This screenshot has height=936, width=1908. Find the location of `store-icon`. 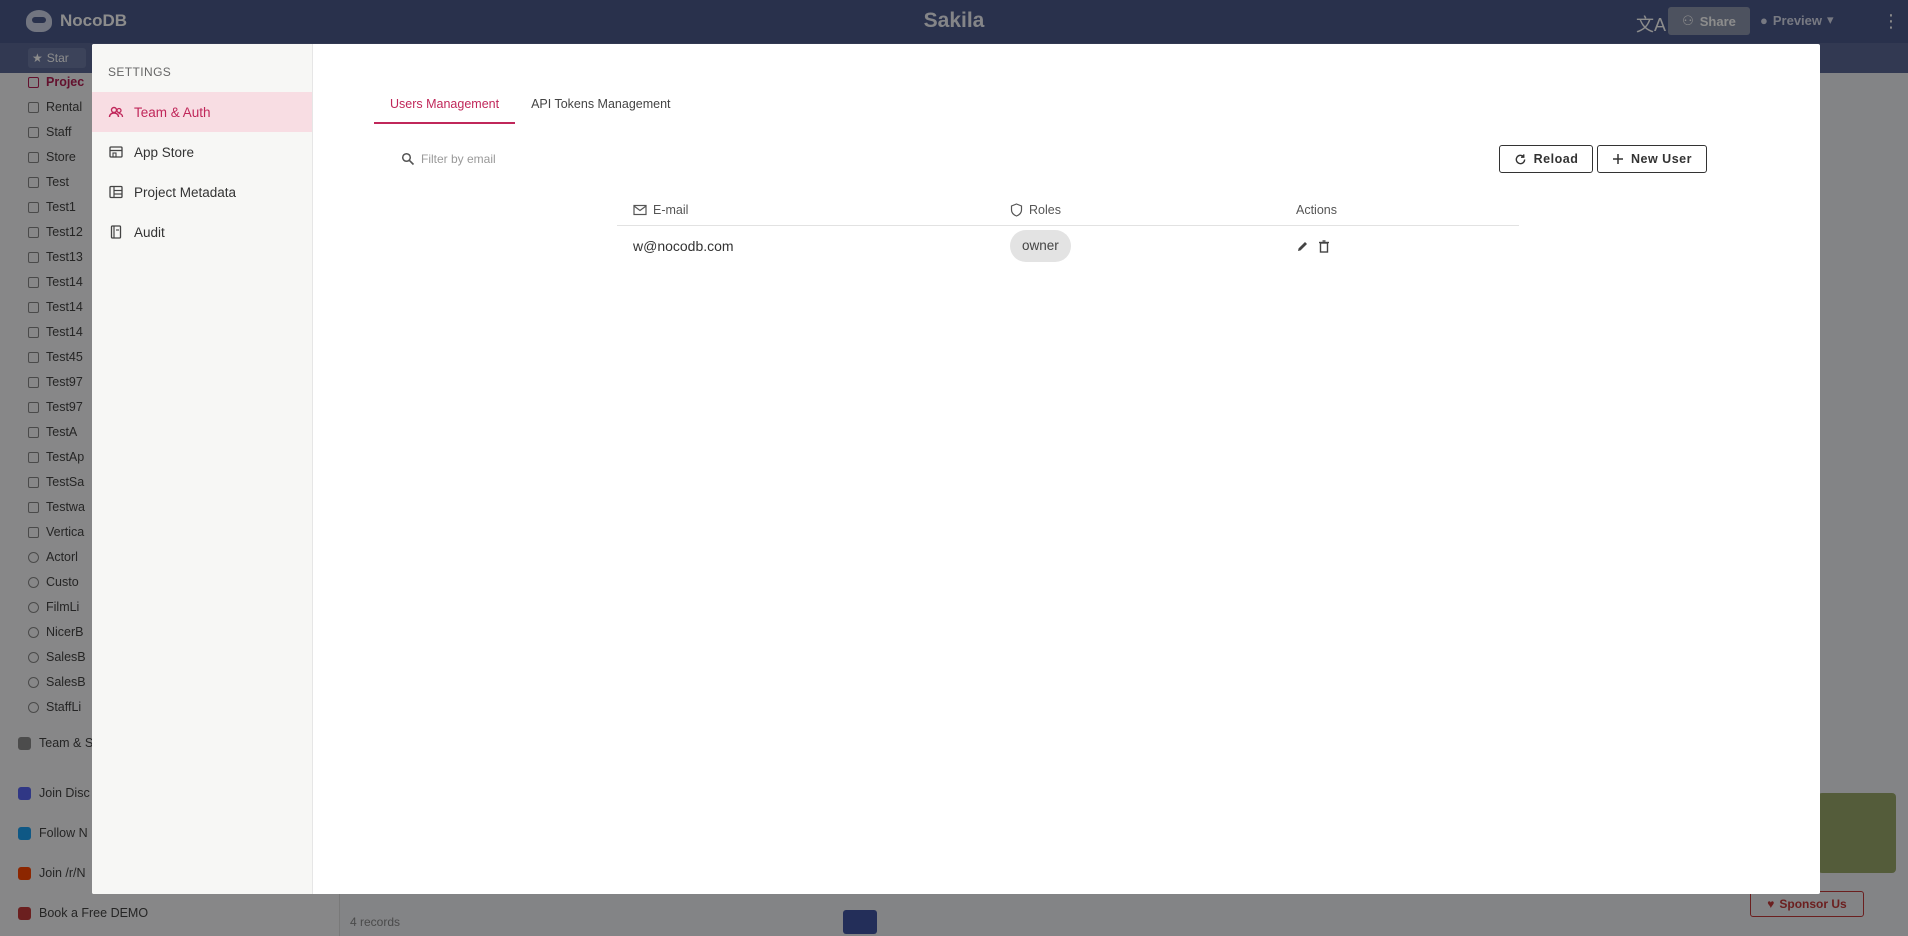

store-icon is located at coordinates (116, 152).